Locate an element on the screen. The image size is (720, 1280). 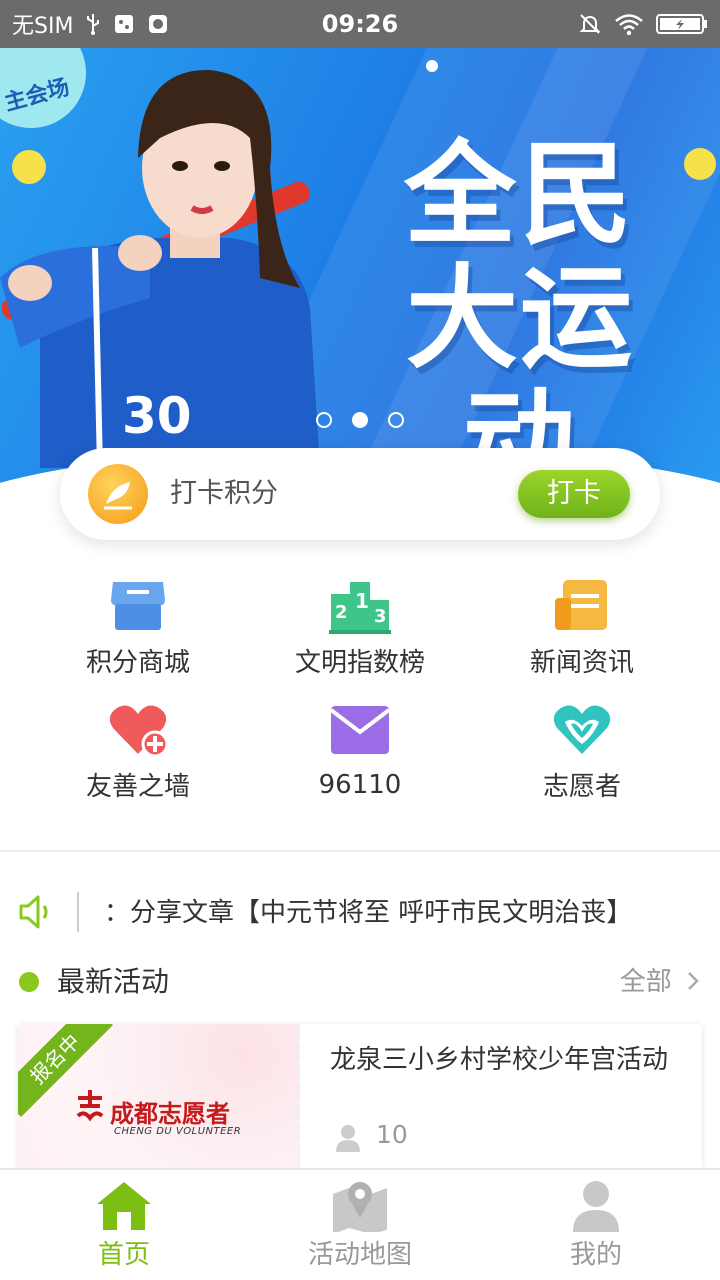
svg-text: 1 is located at coordinates (362, 601).